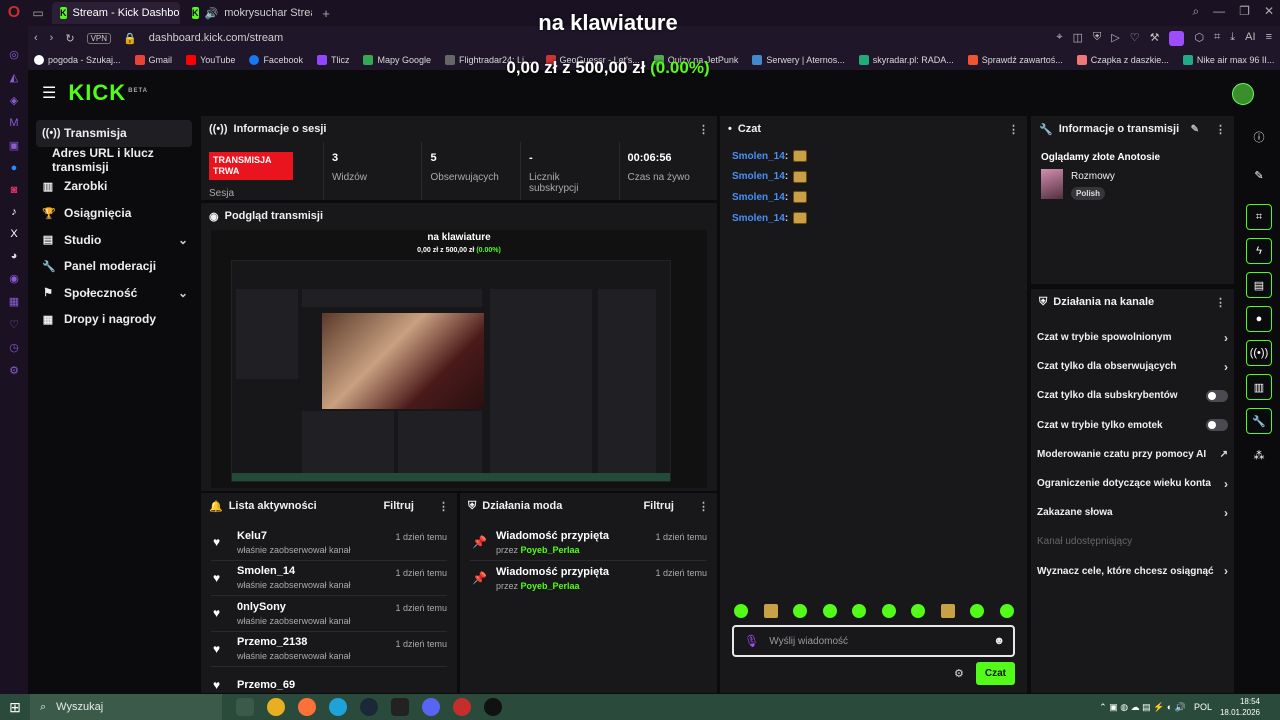 This screenshot has width=1280, height=720. Describe the element at coordinates (114, 160) in the screenshot. I see `nav-item-stream-key: Adres URL i klucz transmisji` at that location.